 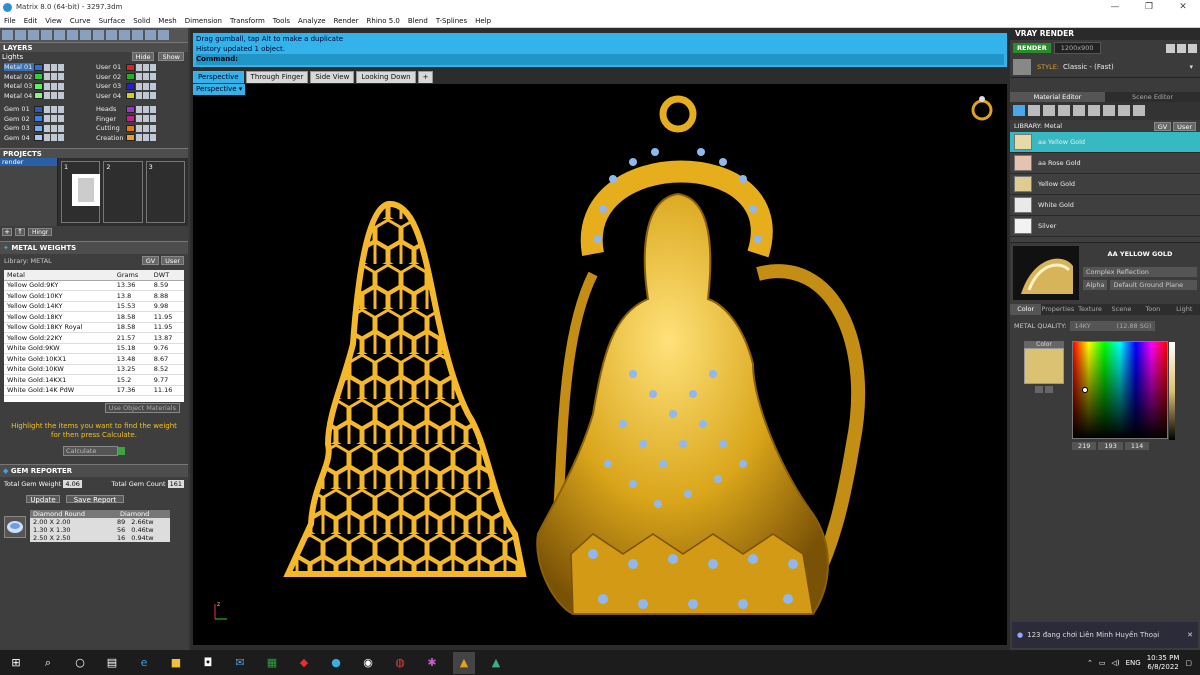 What do you see at coordinates (1137, 446) in the screenshot?
I see `blue-field: 114` at bounding box center [1137, 446].